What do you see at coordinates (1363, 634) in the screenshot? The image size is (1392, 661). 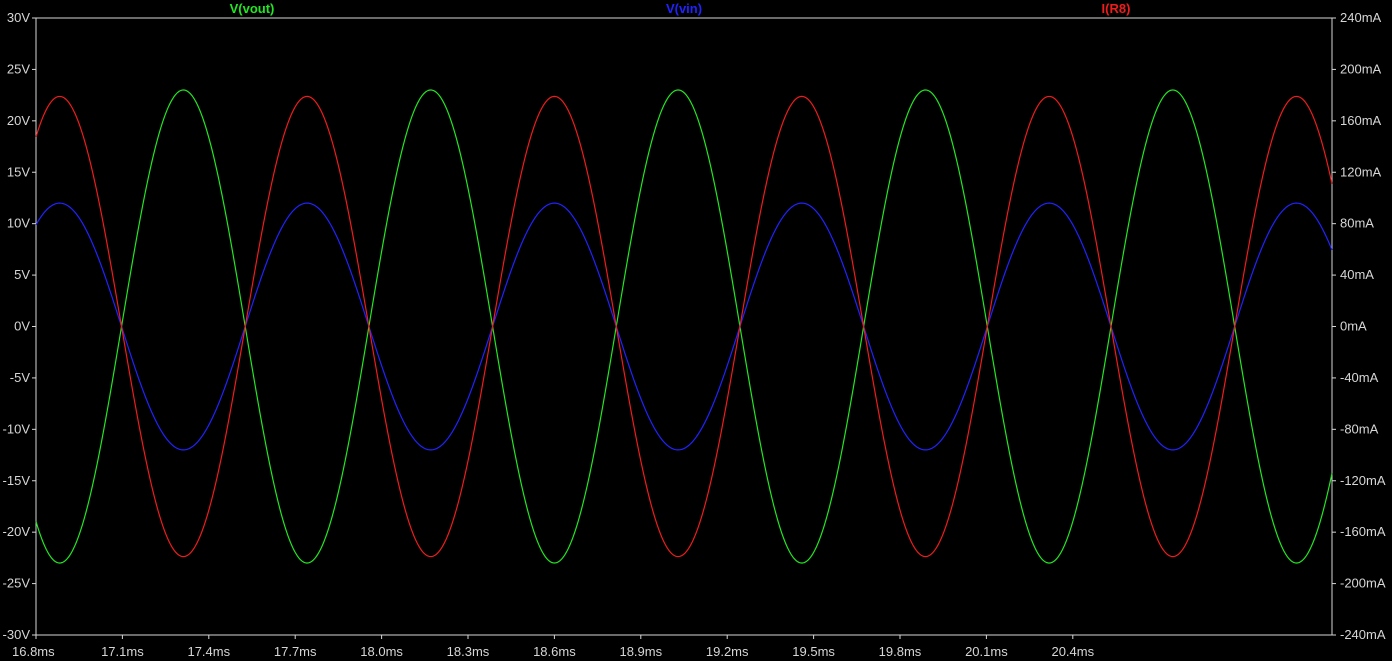 I see `y-right-tick-label: -240mA` at bounding box center [1363, 634].